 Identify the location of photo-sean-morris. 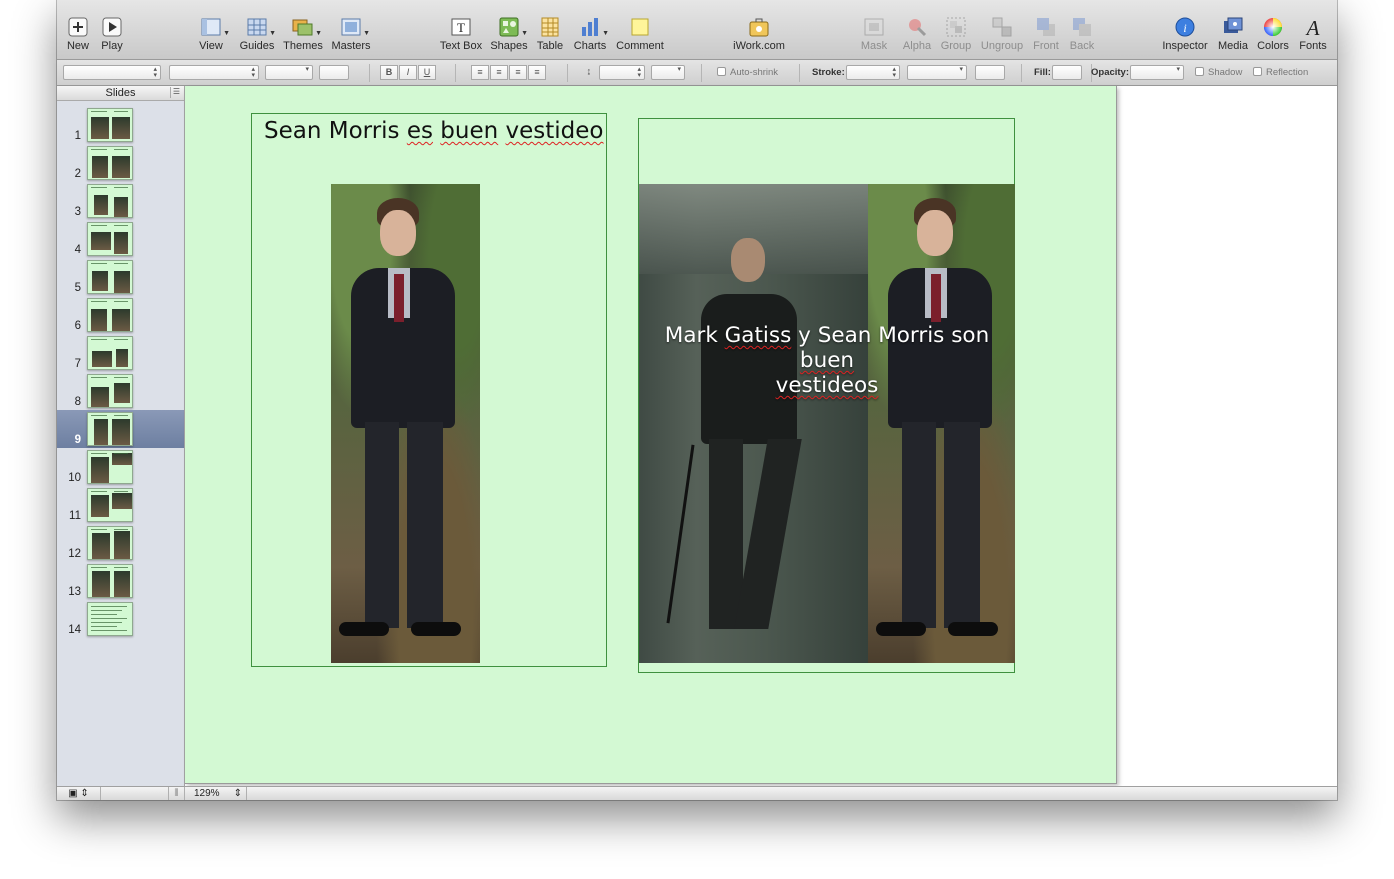
(405, 423).